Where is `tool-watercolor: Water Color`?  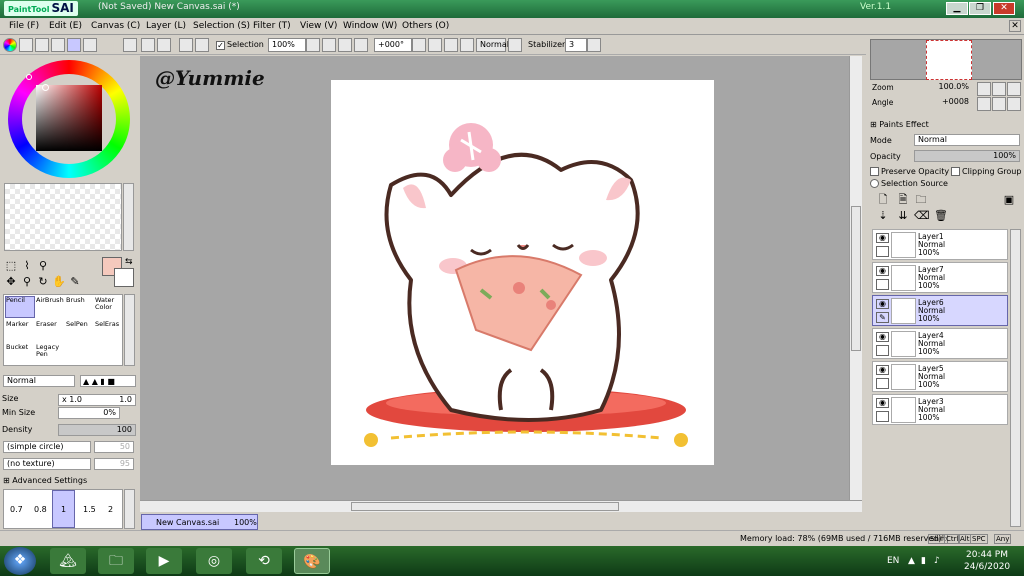
tool-watercolor: Water Color is located at coordinates (109, 307).